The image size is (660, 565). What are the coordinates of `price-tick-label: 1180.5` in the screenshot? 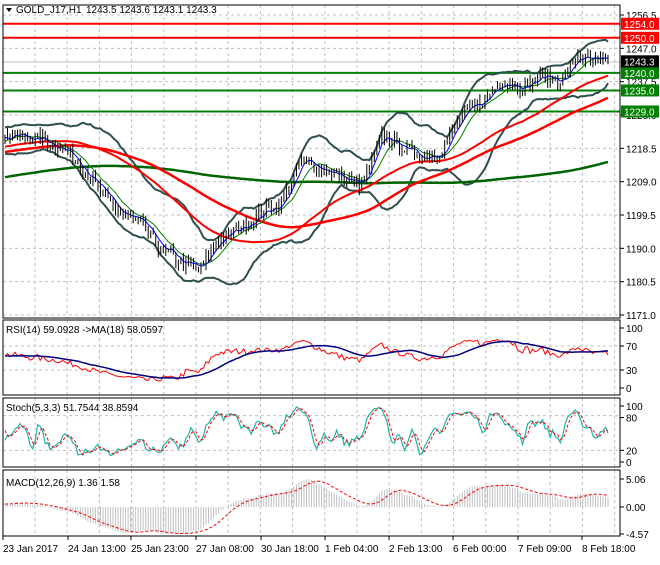 It's located at (641, 283).